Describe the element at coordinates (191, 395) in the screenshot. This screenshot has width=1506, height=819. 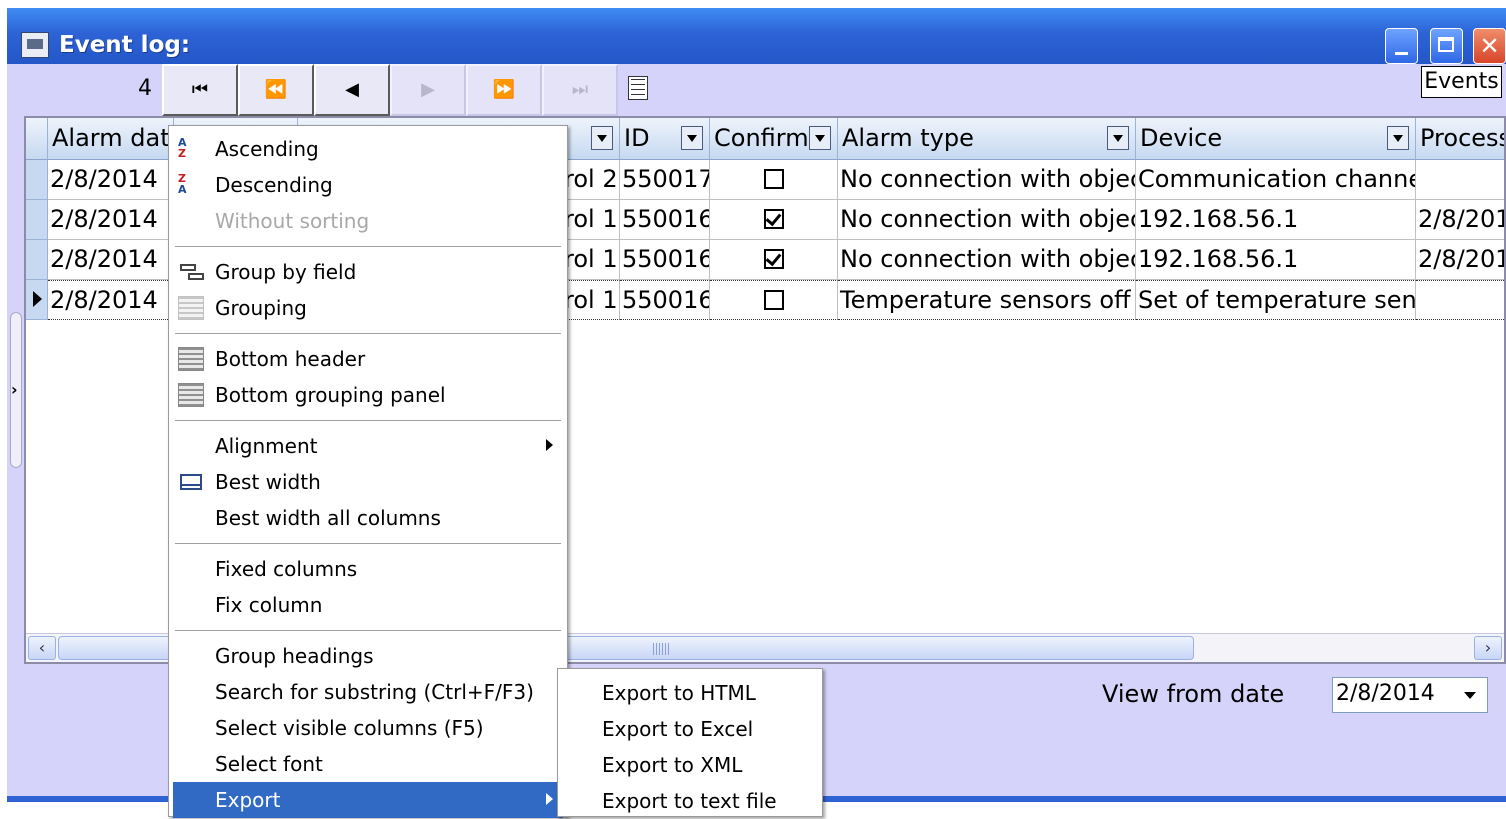
I see `bottom-grouping-panel-icon` at that location.